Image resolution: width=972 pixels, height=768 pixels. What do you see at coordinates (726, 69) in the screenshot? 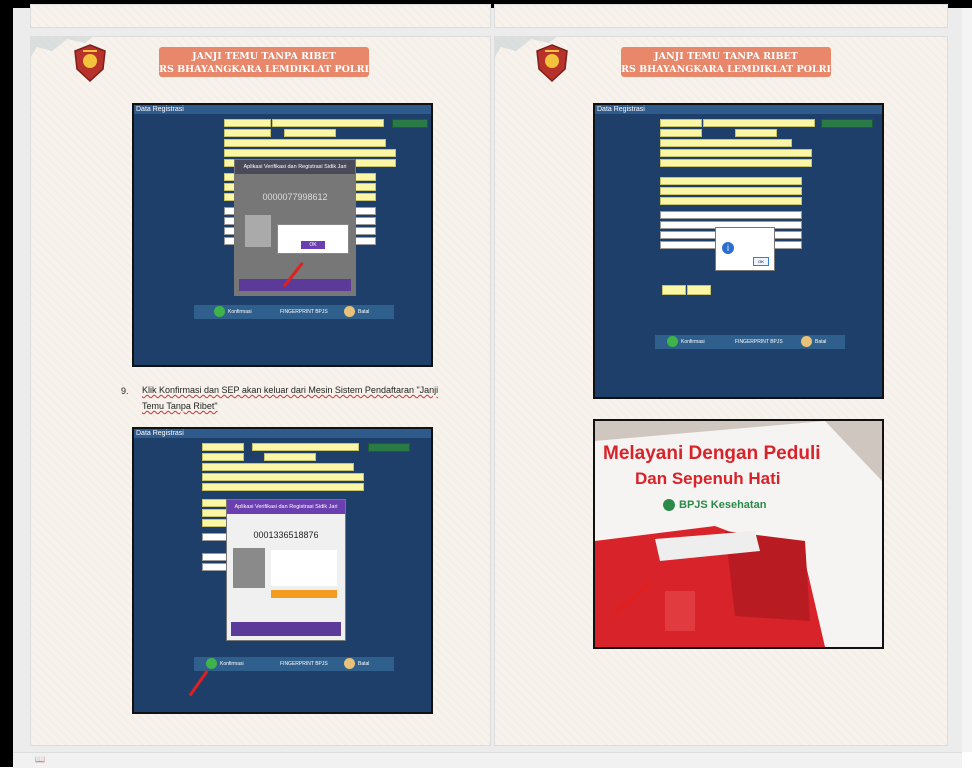
I see `banner-line-2-2: RS BHAYANGKARA LEMDIKLAT POLRI` at bounding box center [726, 69].